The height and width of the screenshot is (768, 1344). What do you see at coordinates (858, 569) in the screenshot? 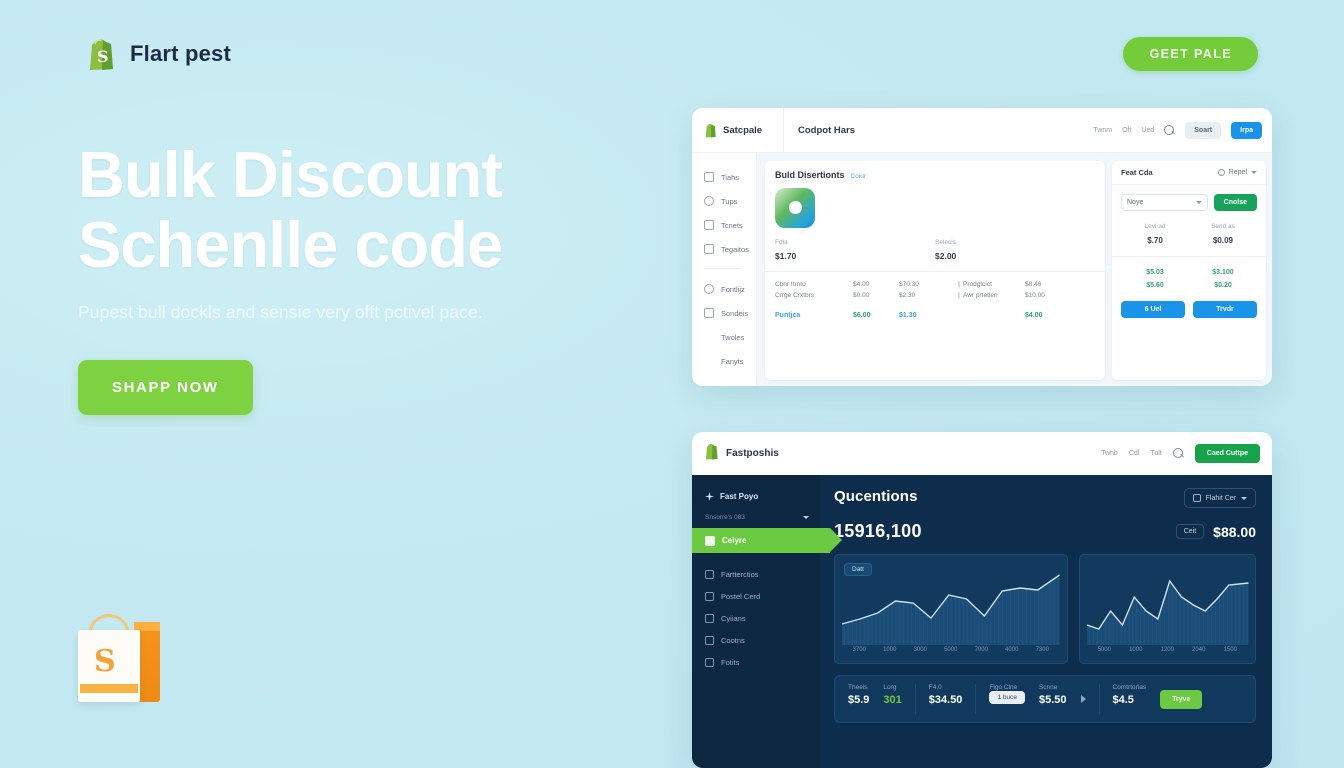
I see `chart-badge: Datt` at bounding box center [858, 569].